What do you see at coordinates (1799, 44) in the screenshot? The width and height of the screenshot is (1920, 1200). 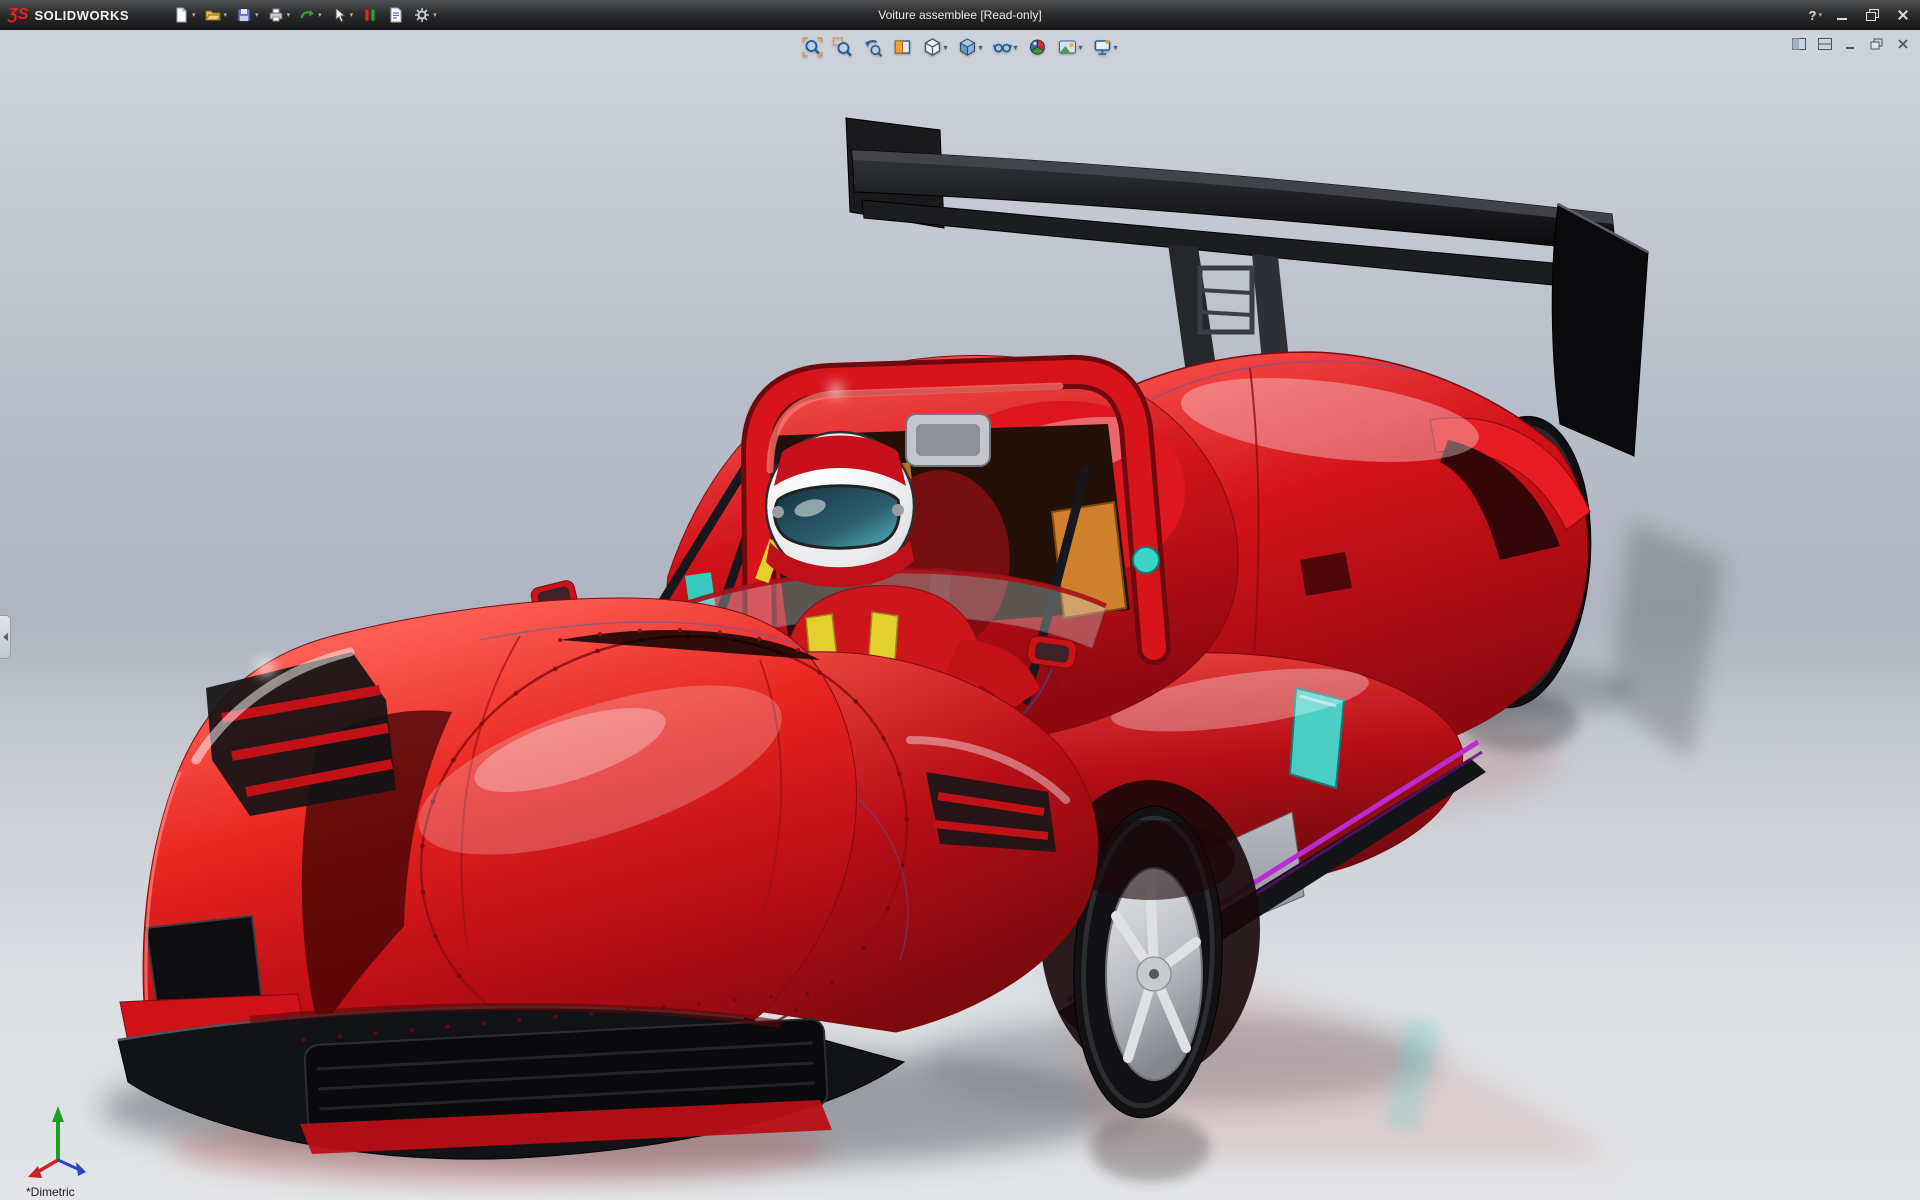 I see `window-split-icon` at bounding box center [1799, 44].